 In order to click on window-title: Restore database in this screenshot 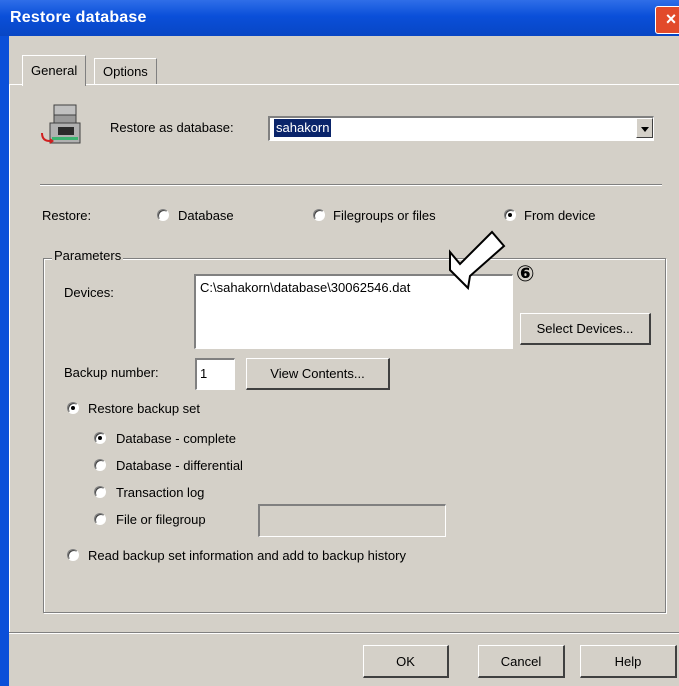, I will do `click(78, 17)`.